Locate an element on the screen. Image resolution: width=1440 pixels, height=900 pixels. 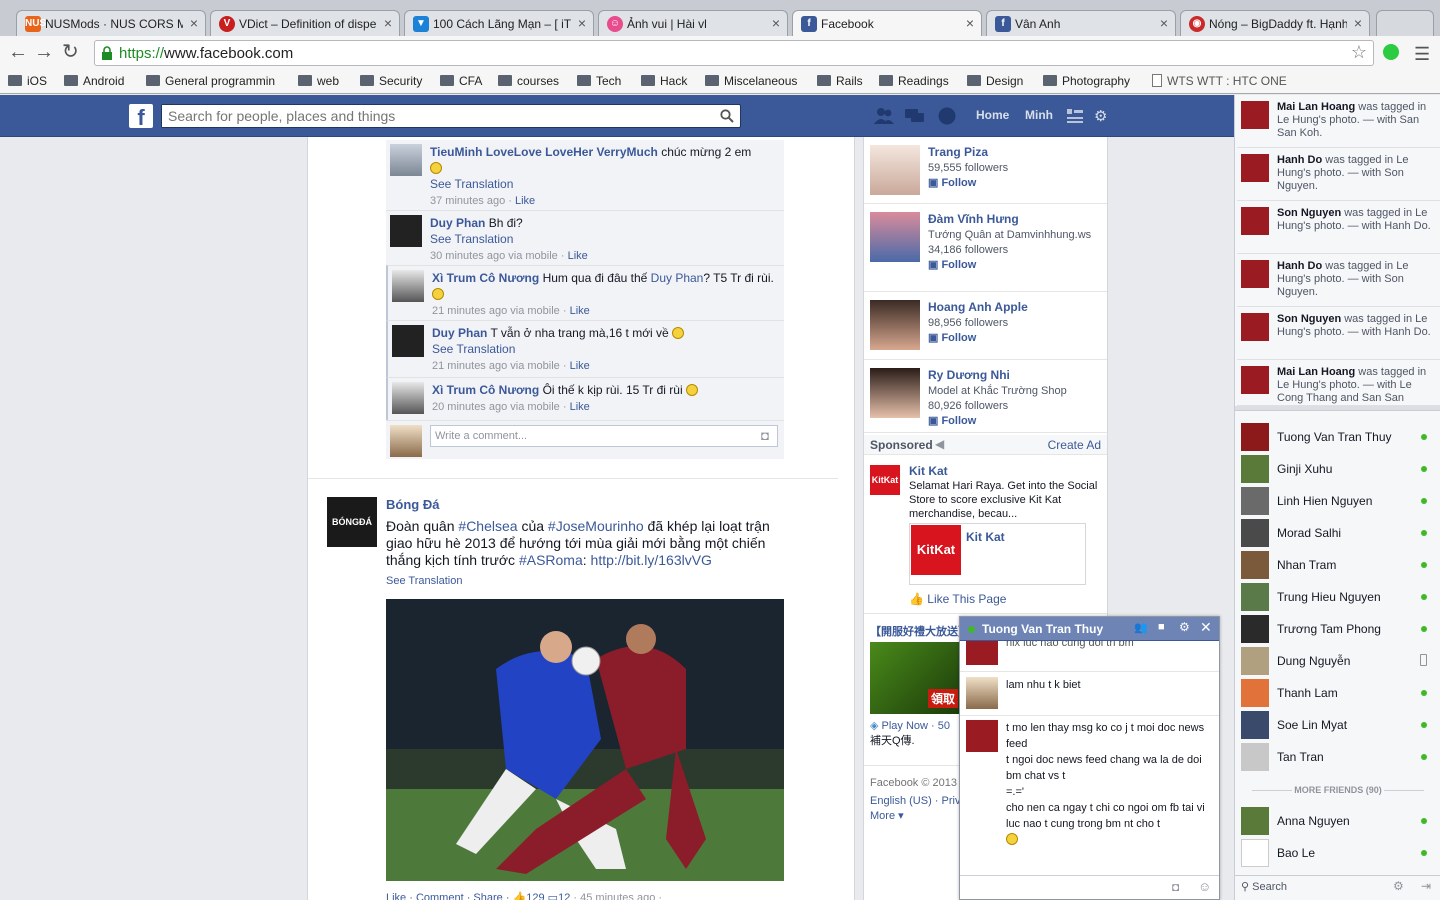
comment-input: Write a comment... ◘ is located at coordinates (604, 436).